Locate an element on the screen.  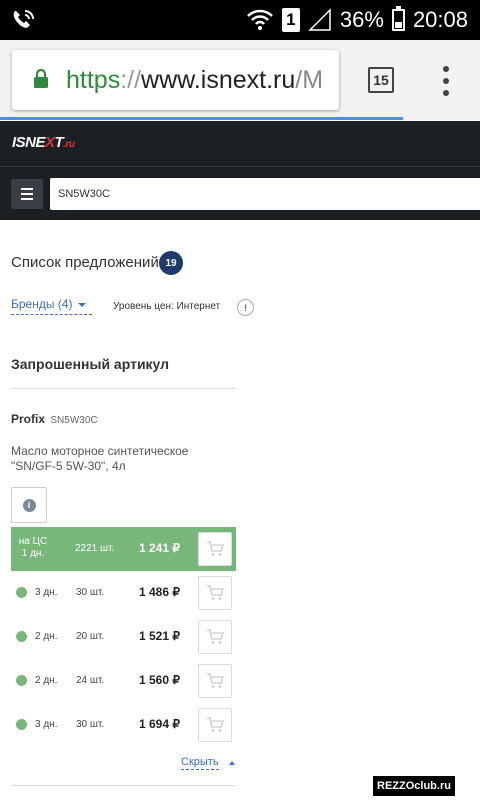
offer-location-name: на ЦС is located at coordinates (33, 541).